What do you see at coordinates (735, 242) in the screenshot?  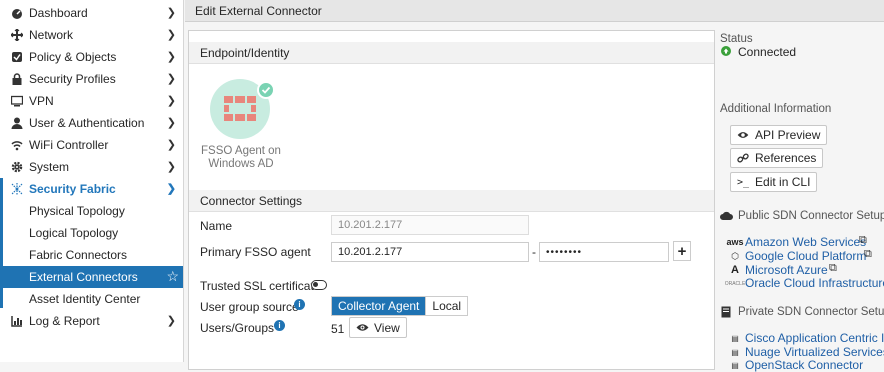 I see `aws-icon: aws` at bounding box center [735, 242].